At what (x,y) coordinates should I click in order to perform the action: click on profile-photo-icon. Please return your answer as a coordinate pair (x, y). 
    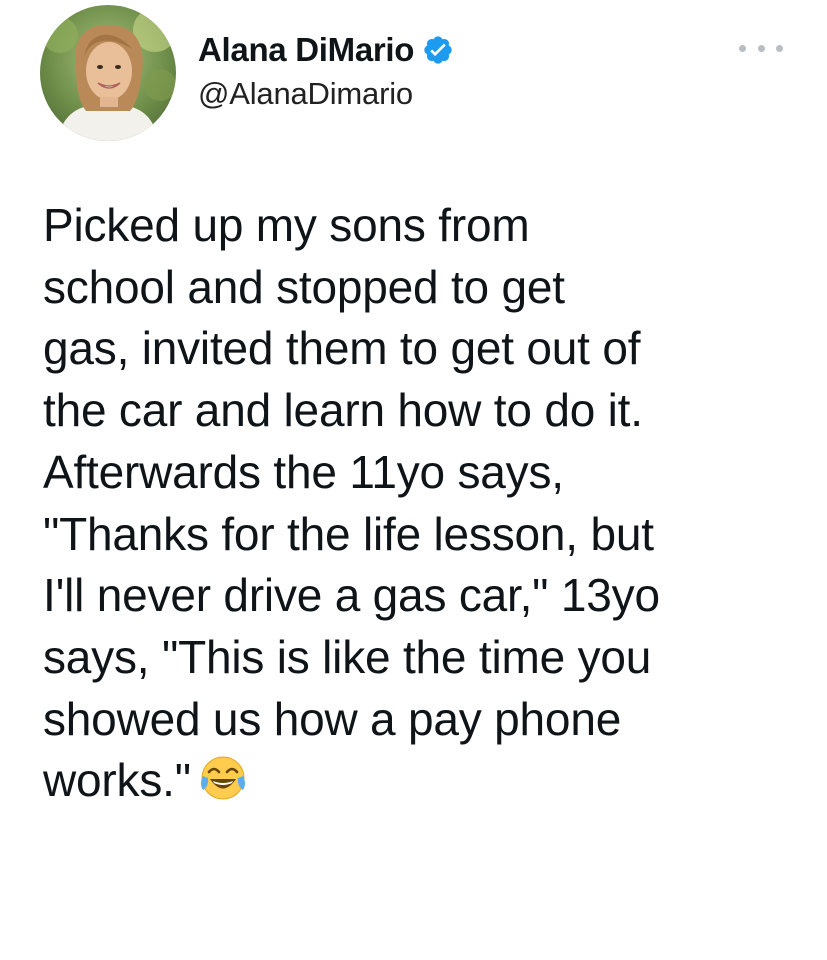
    Looking at the image, I should click on (108, 73).